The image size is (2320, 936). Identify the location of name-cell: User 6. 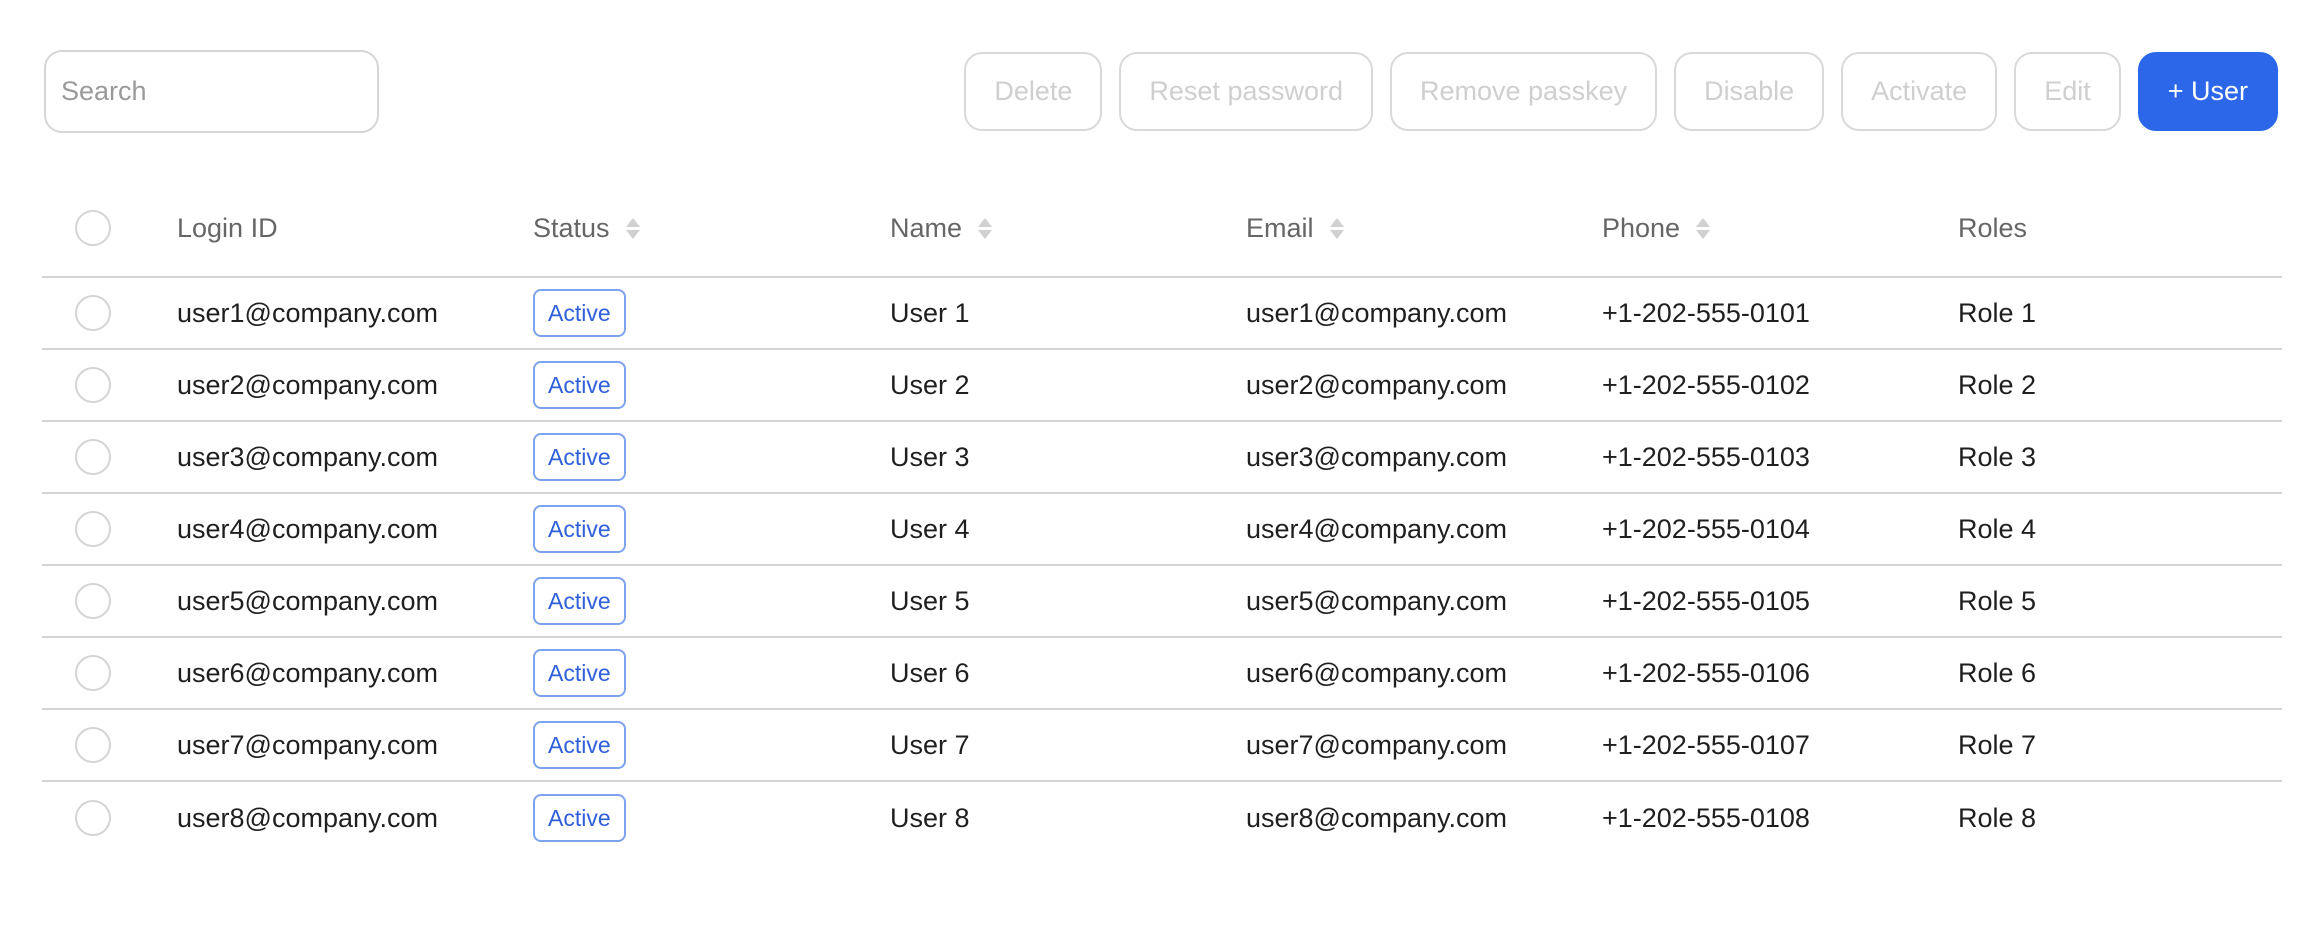
(930, 672).